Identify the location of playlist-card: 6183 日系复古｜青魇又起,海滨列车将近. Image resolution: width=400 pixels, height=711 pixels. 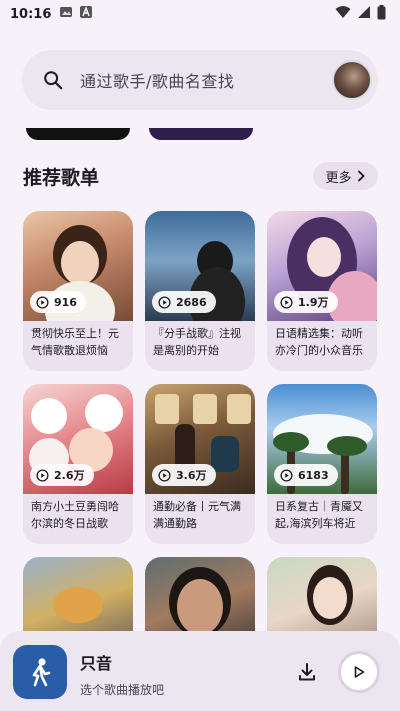
(322, 464).